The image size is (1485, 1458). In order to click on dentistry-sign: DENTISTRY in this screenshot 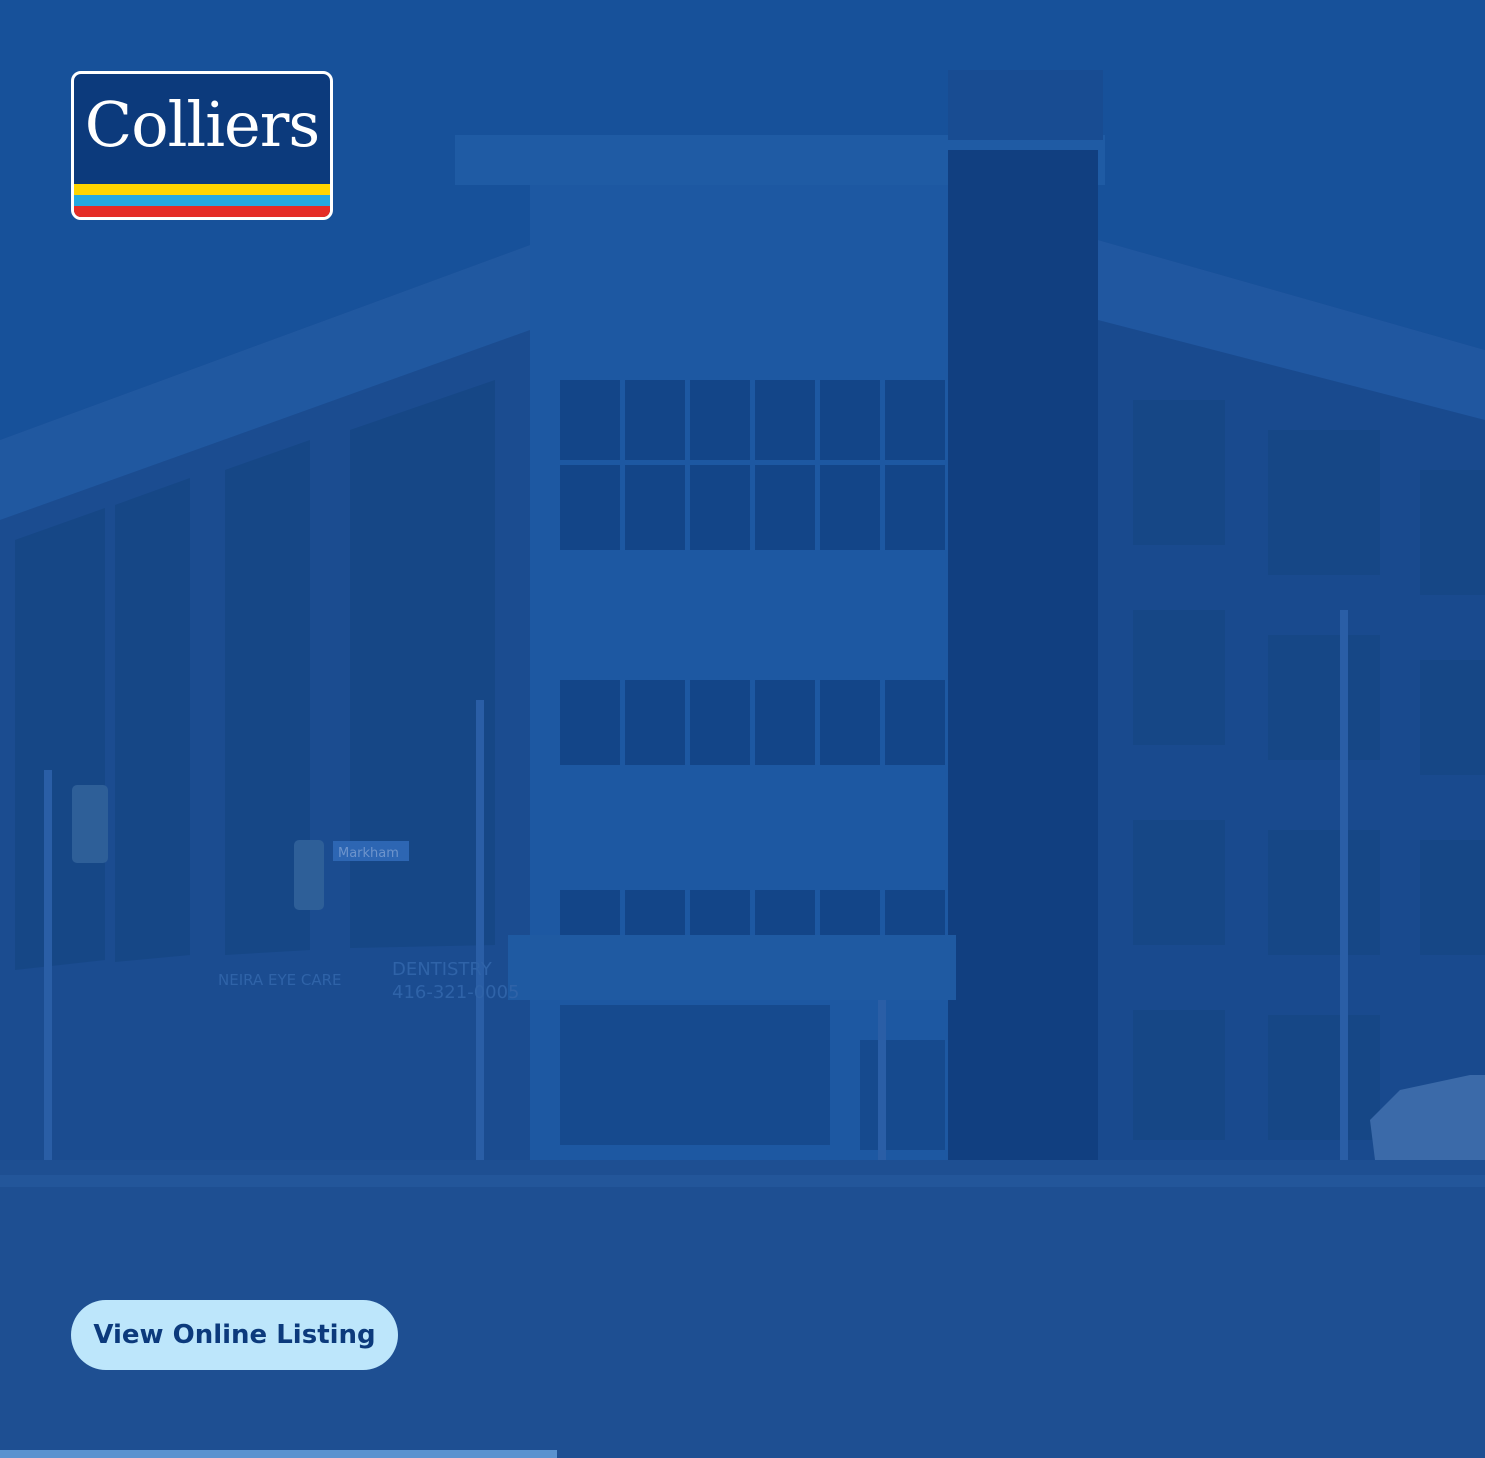, I will do `click(442, 969)`.